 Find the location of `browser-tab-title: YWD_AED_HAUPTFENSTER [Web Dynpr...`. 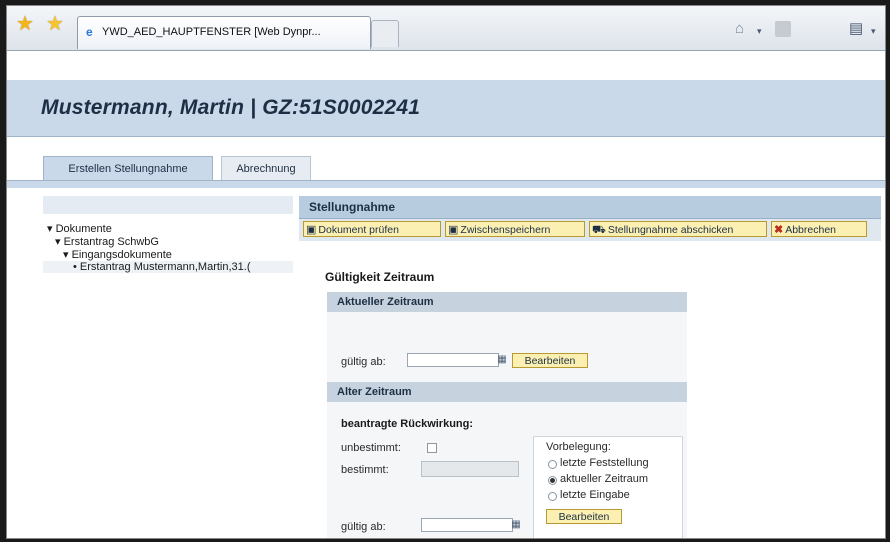

browser-tab-title: YWD_AED_HAUPTFENSTER [Web Dynpr... is located at coordinates (211, 32).